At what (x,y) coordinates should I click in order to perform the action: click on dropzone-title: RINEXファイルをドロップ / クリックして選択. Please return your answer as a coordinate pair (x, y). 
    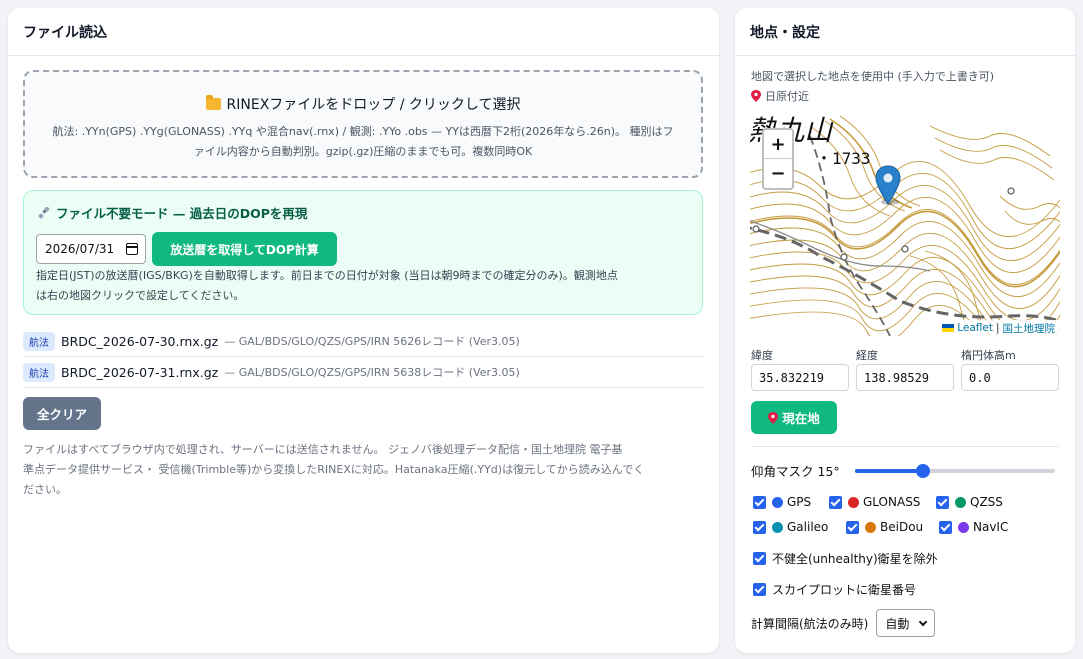
    Looking at the image, I should click on (373, 105).